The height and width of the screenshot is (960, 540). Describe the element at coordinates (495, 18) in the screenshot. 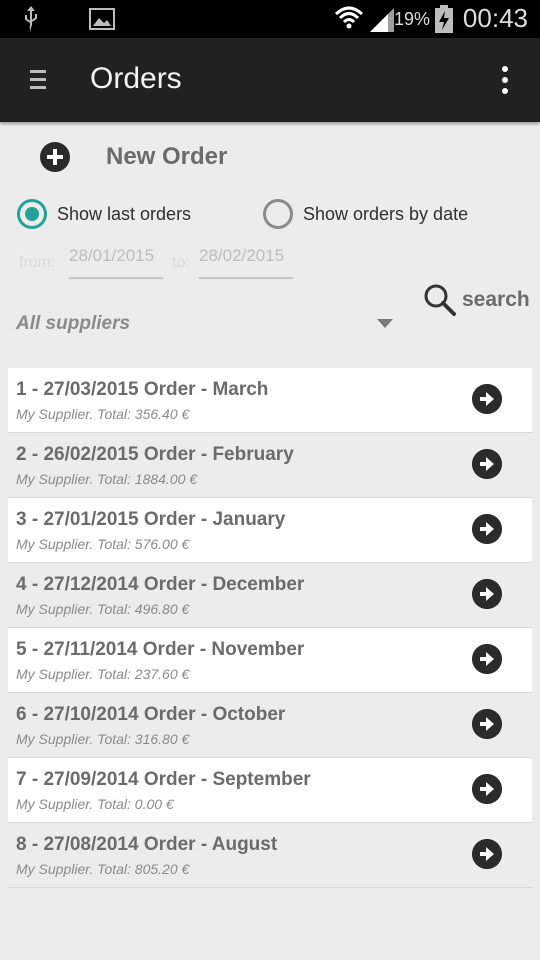

I see `clock: 00:43` at that location.